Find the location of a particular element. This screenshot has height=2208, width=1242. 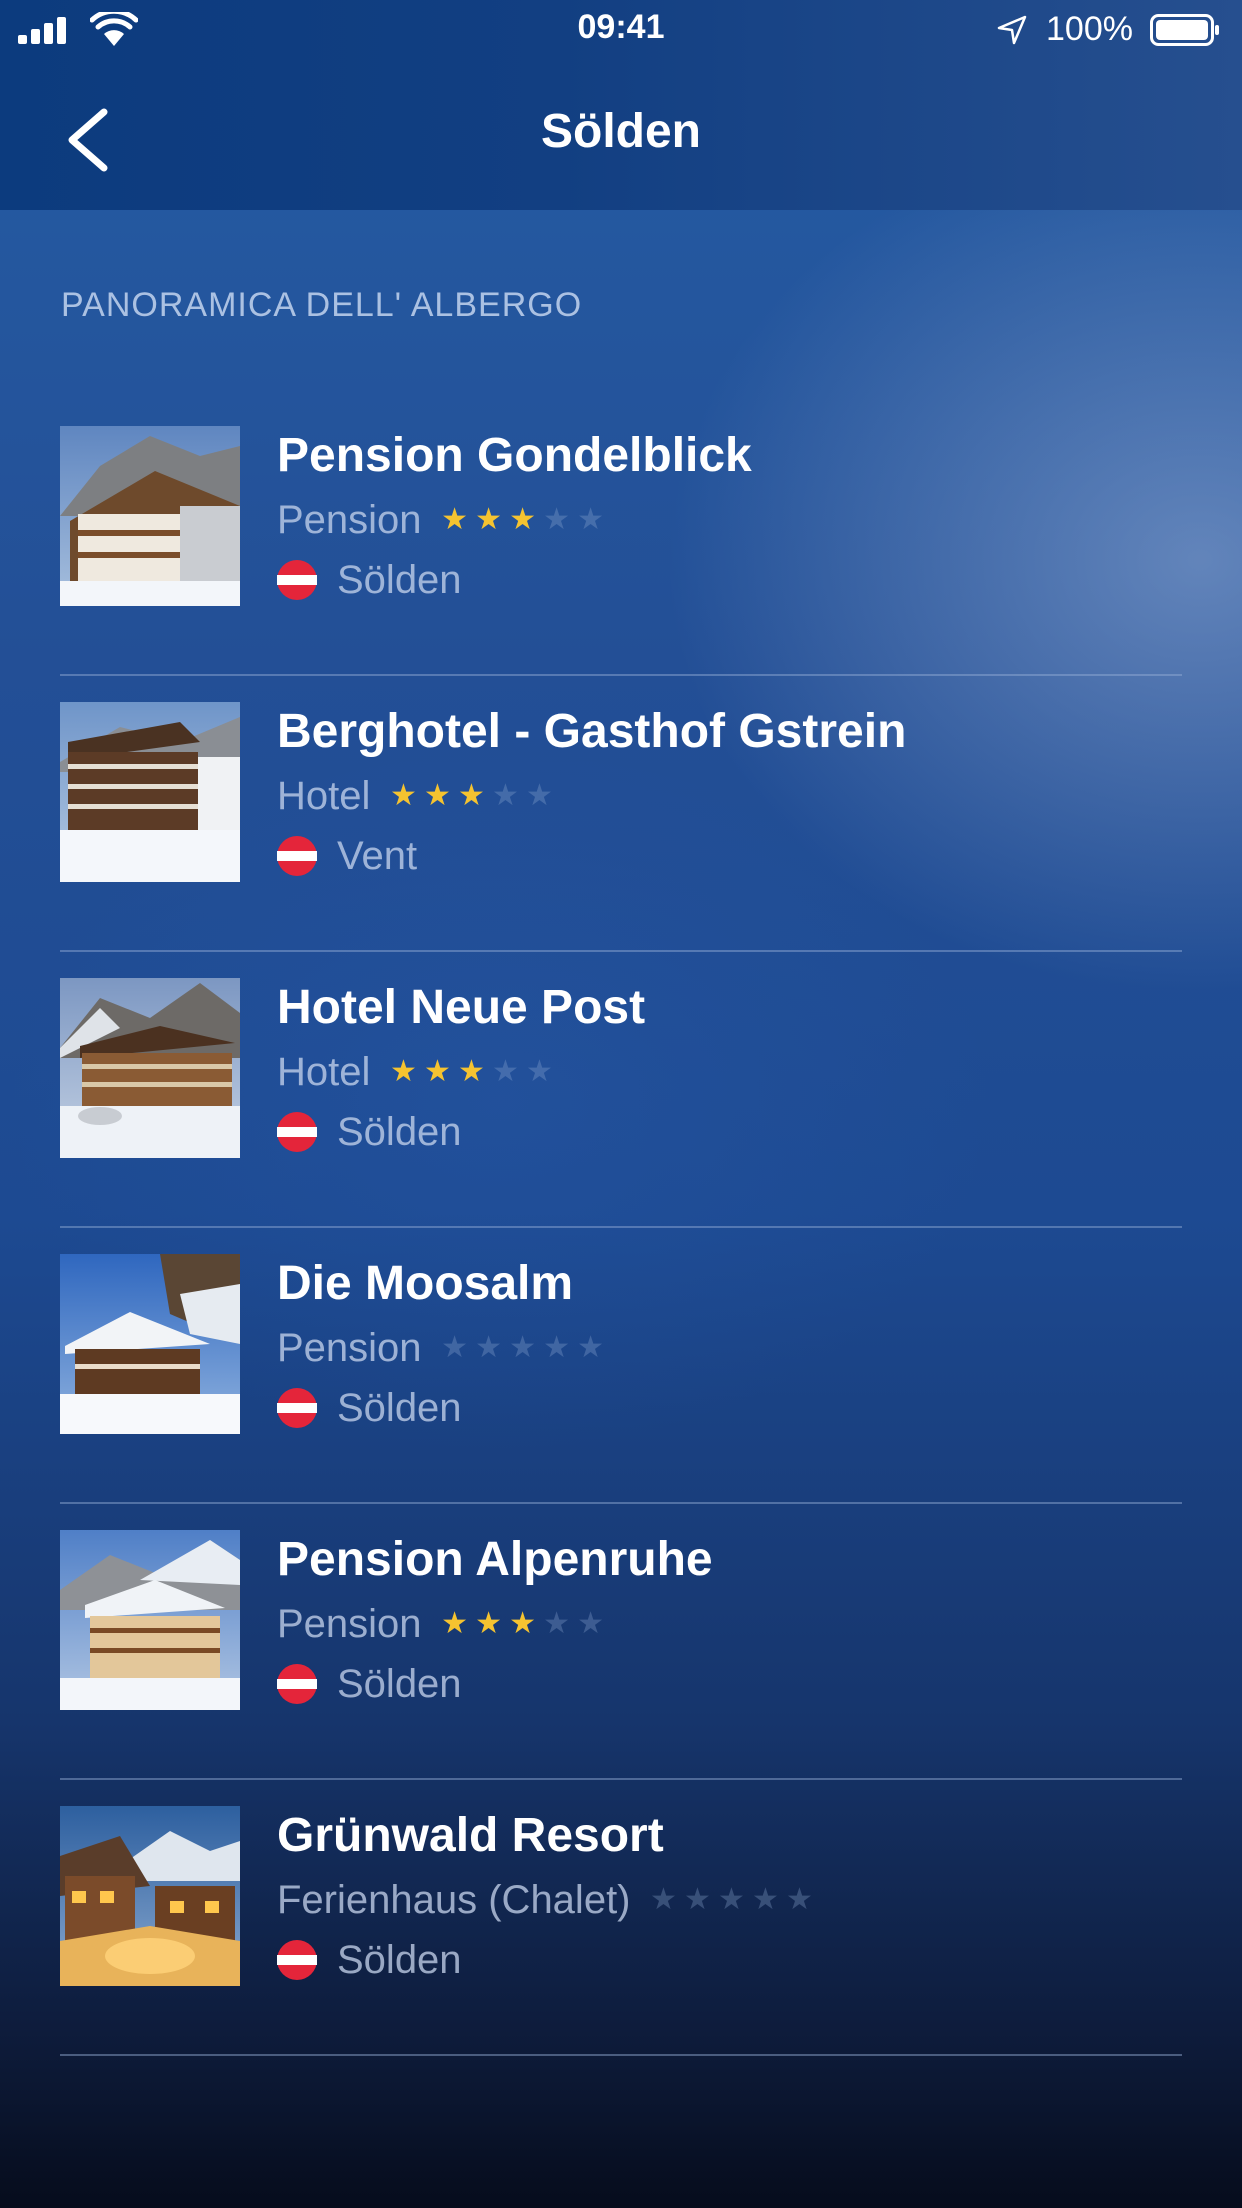

hotel-name: Die Moosalm is located at coordinates (425, 1283).